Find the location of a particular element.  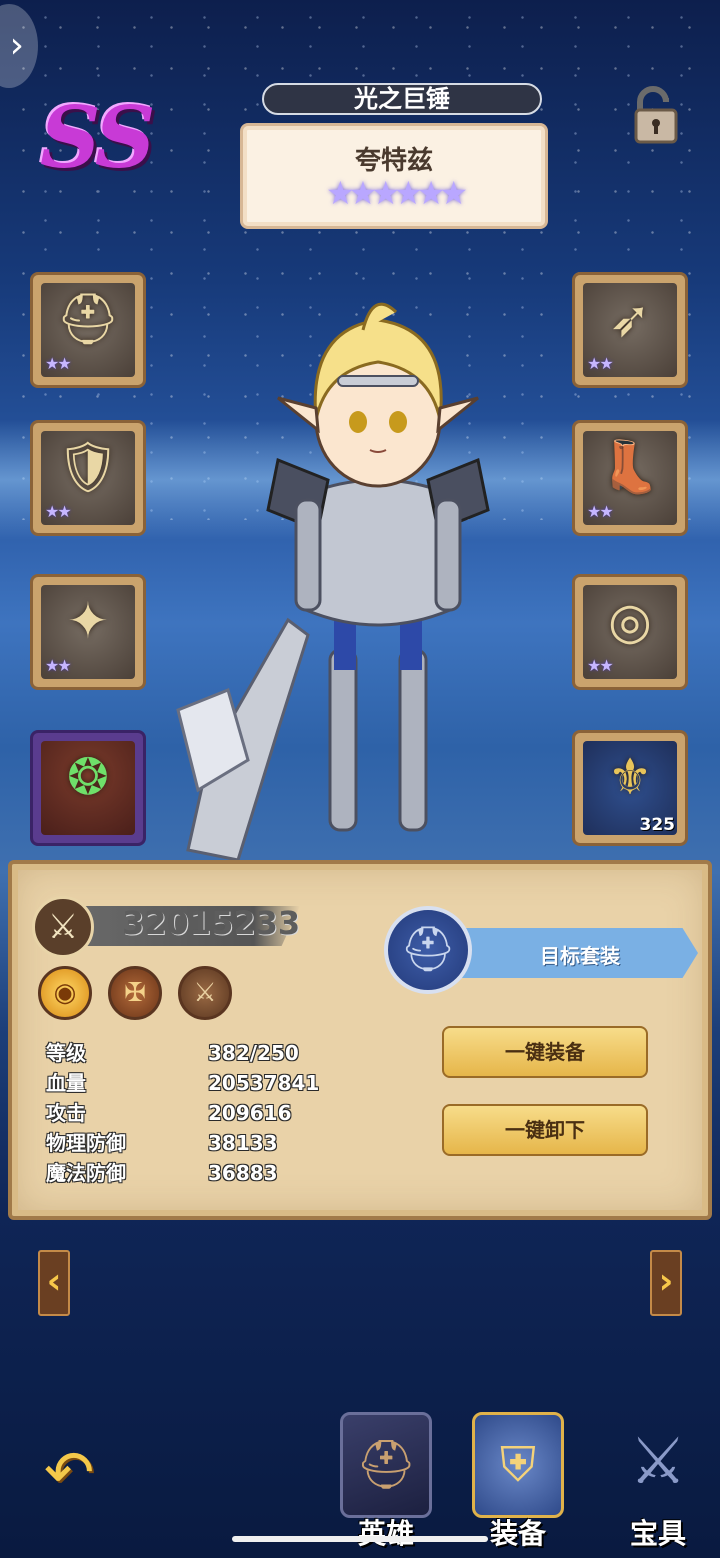

equip-slot-ring: ◎ ★★ is located at coordinates (630, 632).